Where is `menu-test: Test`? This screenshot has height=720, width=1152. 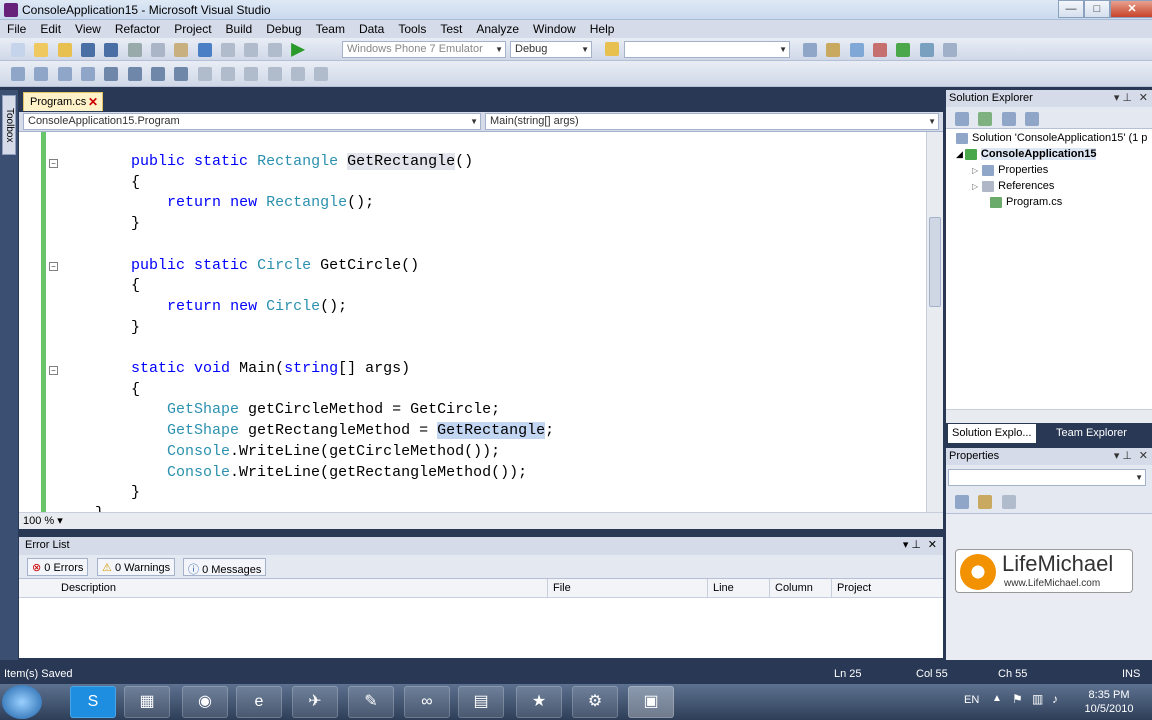
menu-test: Test is located at coordinates (451, 29).